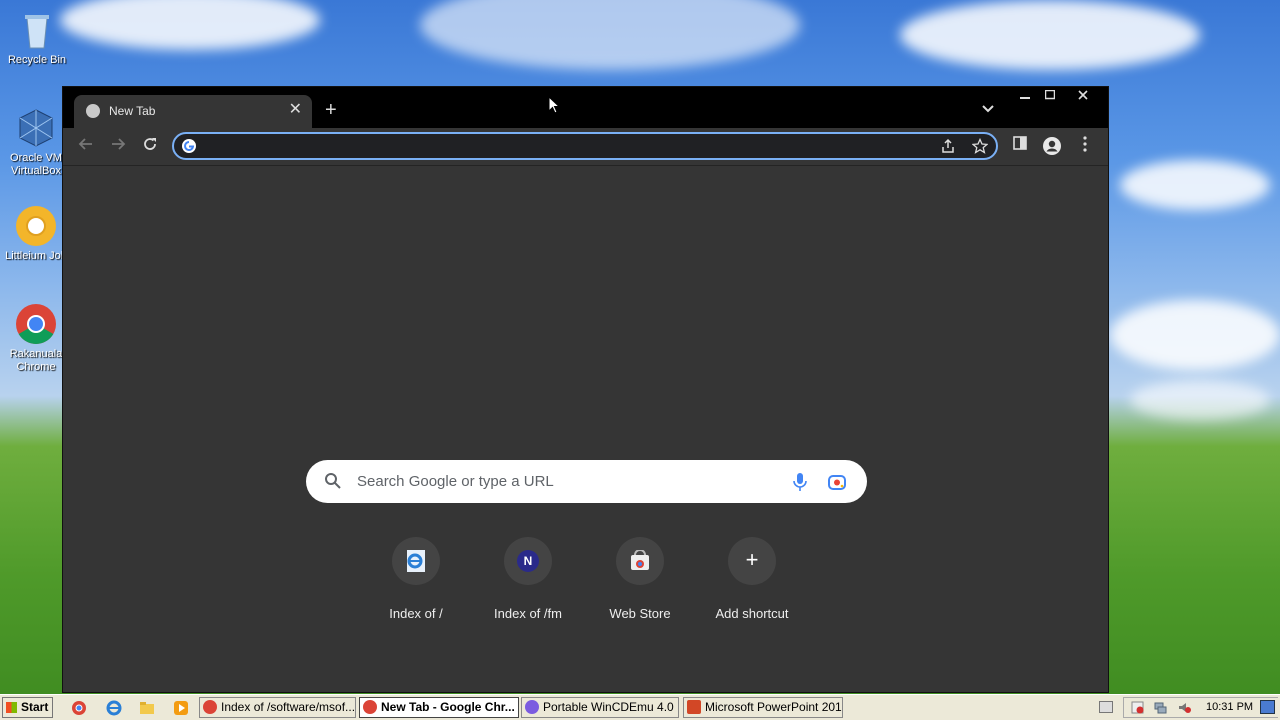  What do you see at coordinates (35, 707) in the screenshot?
I see `start-label: Start` at bounding box center [35, 707].